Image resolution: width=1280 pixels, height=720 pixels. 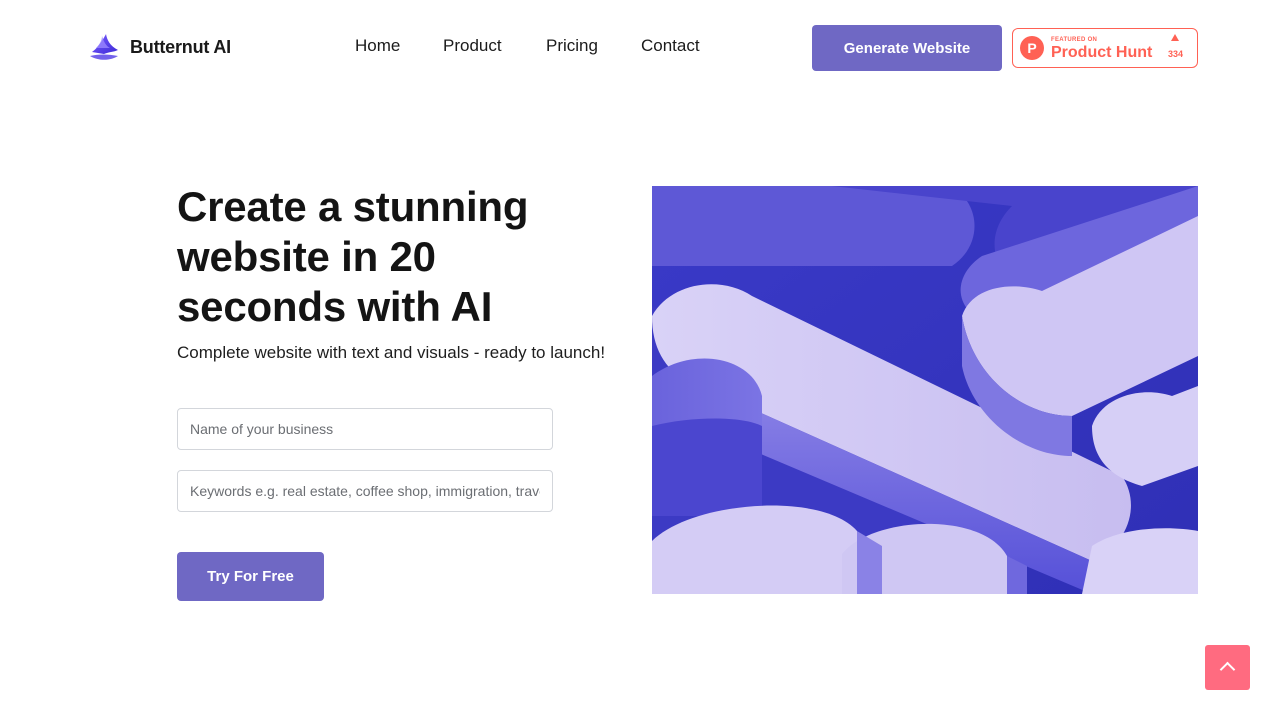 What do you see at coordinates (1074, 40) in the screenshot?
I see `product-hunt-featured-label: FEATURED ON` at bounding box center [1074, 40].